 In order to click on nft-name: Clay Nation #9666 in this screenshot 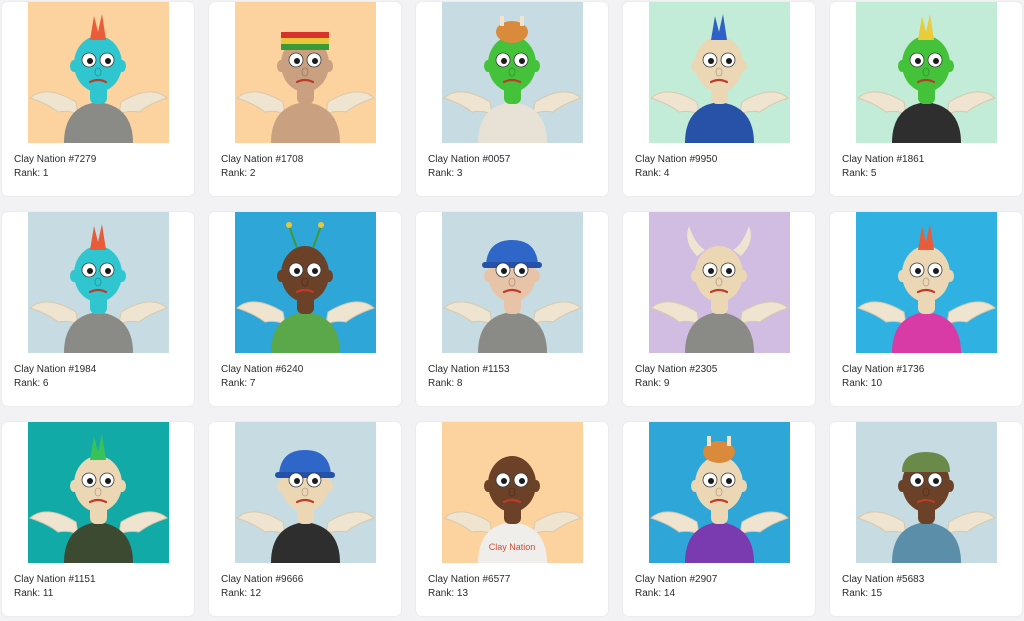, I will do `click(262, 579)`.